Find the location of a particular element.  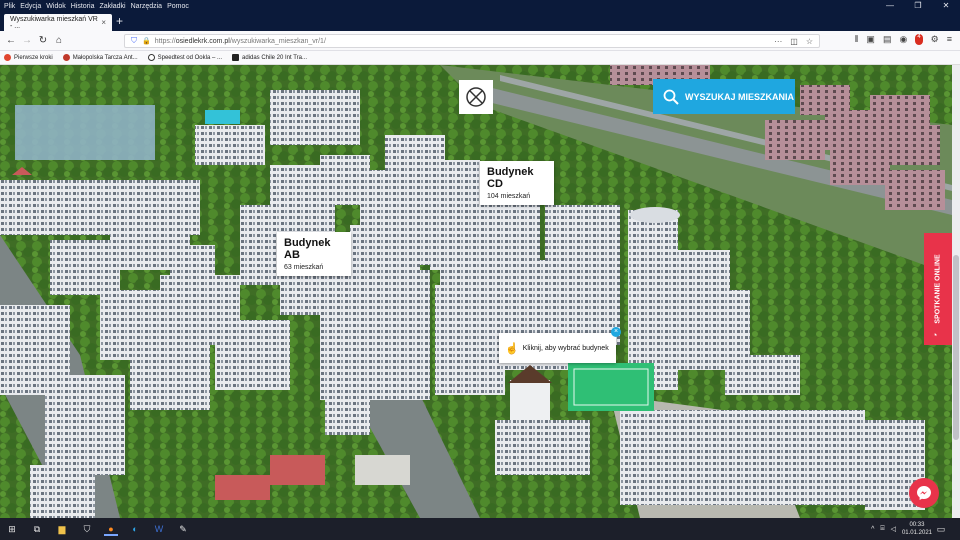

tab-active: Wyszukiwarka mieszkań VR - ... × is located at coordinates (58, 22).